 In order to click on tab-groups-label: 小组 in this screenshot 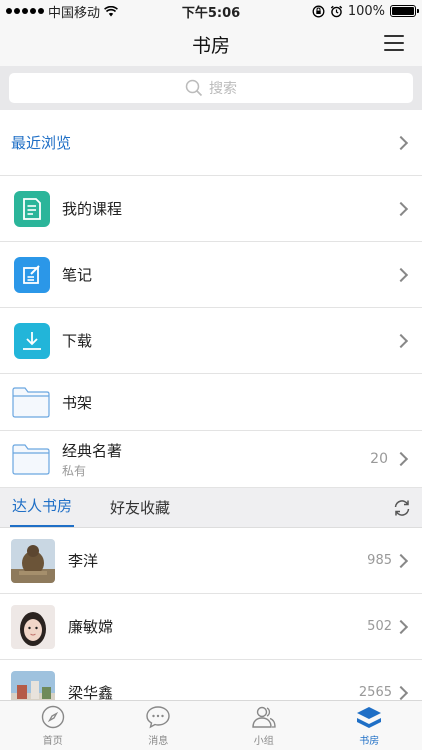, I will do `click(263, 741)`.